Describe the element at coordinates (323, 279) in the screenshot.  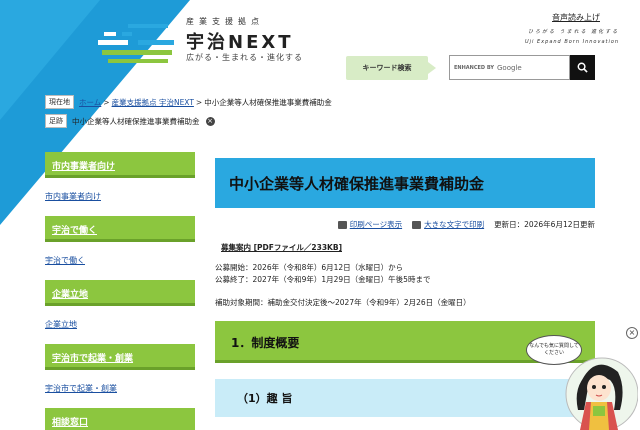
I see `open-end-text: 公募終了：2027年（令和9年）1月29日（金曜日）午後5時まで` at that location.